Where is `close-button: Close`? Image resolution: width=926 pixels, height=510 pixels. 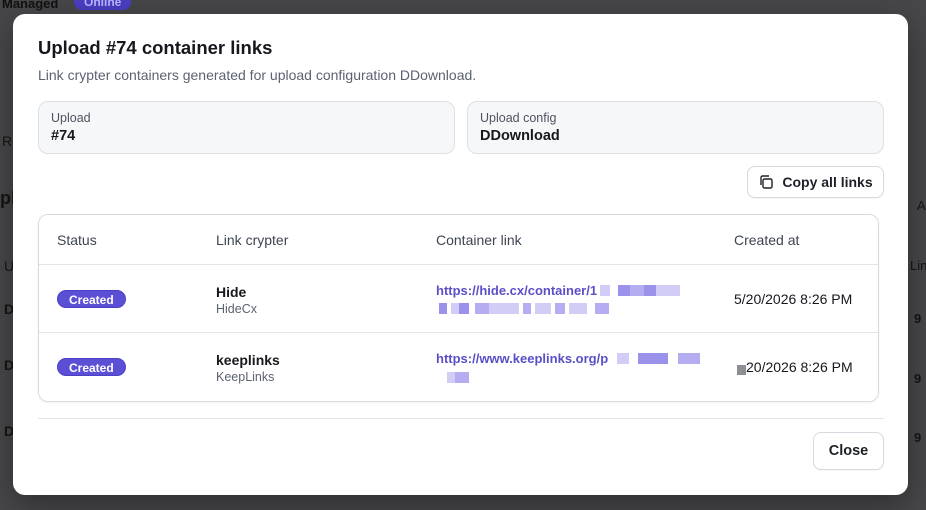 close-button: Close is located at coordinates (848, 451).